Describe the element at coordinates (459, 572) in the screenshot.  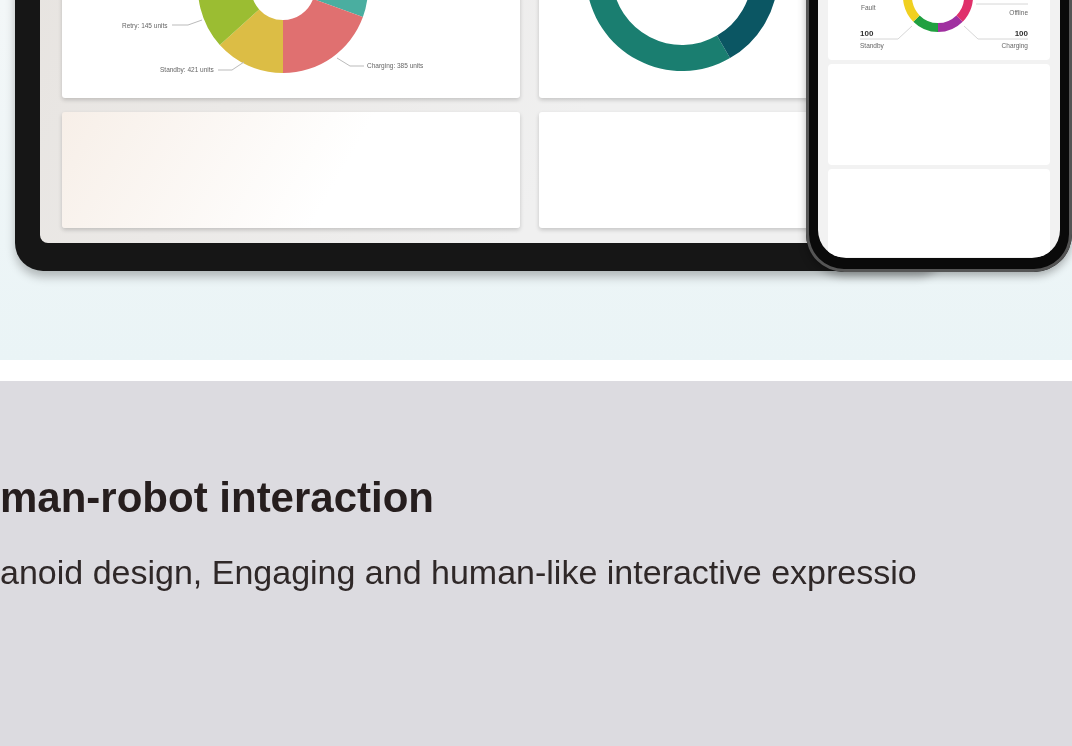
I see `section-subtitle: anoid design, Engaging and human-like interactive expressio` at that location.